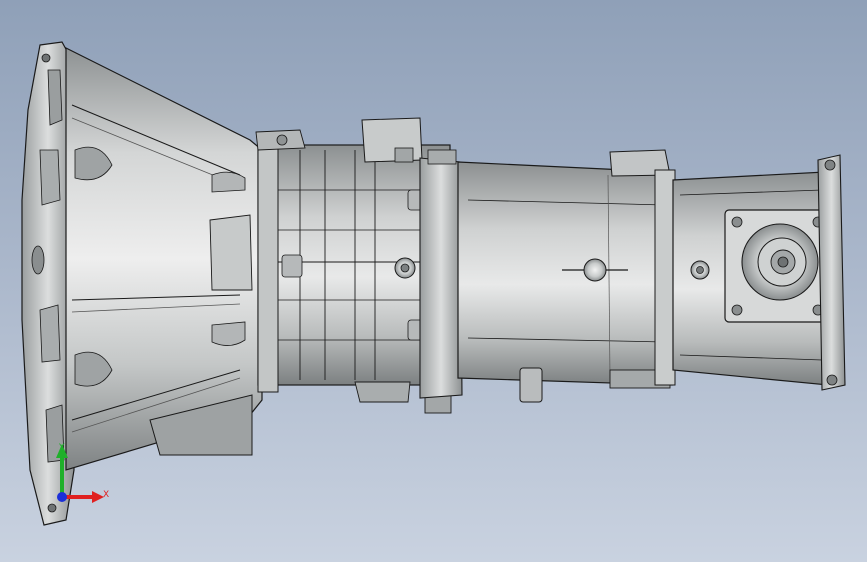 The height and width of the screenshot is (562, 867). Describe the element at coordinates (106, 495) in the screenshot. I see `x-axis-label: X` at that location.